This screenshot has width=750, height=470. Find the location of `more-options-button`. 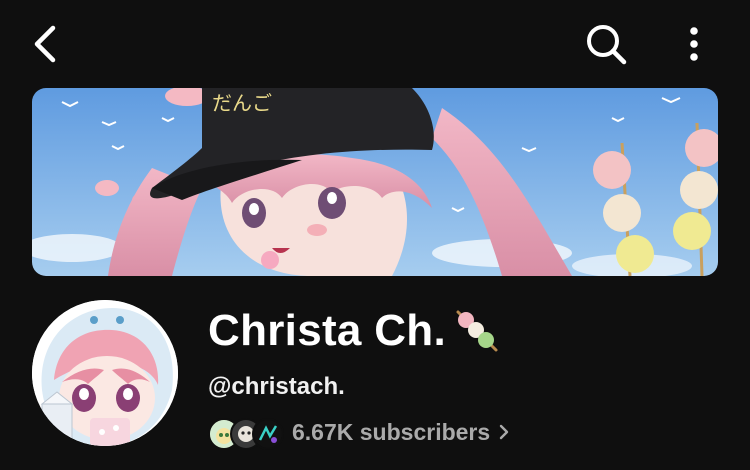

more-options-button is located at coordinates (694, 44).